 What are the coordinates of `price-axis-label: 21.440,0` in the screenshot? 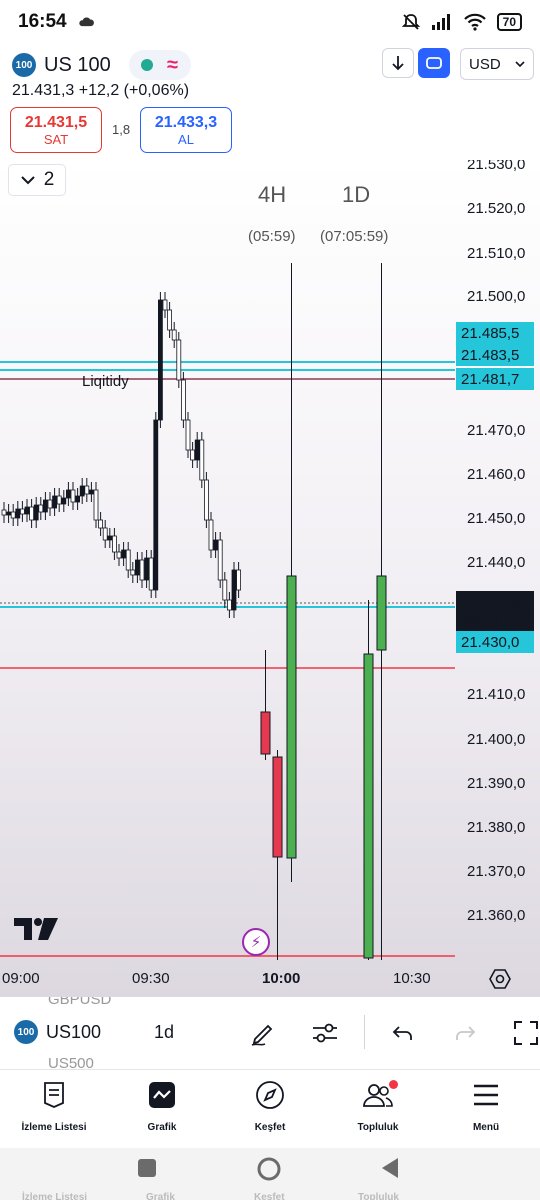 It's located at (496, 562).